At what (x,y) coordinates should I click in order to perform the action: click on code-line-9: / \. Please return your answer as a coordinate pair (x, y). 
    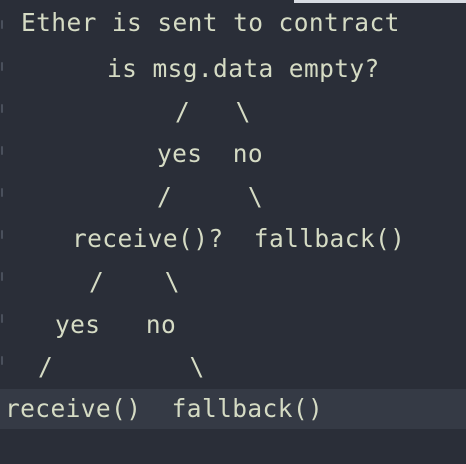
    Looking at the image, I should click on (121, 367).